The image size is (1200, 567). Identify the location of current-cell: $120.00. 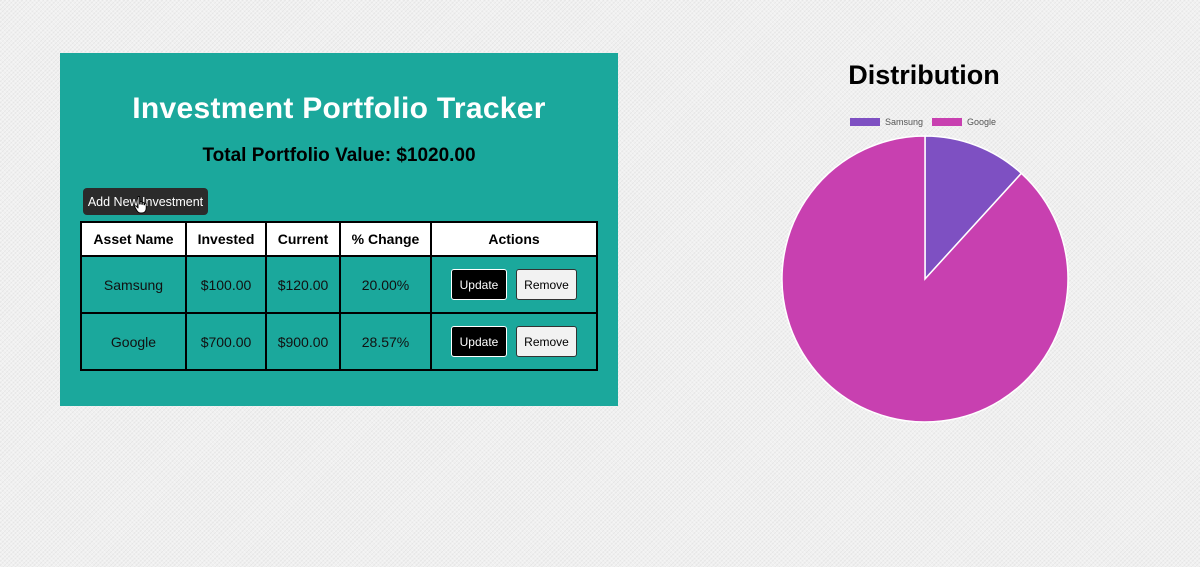
(303, 284).